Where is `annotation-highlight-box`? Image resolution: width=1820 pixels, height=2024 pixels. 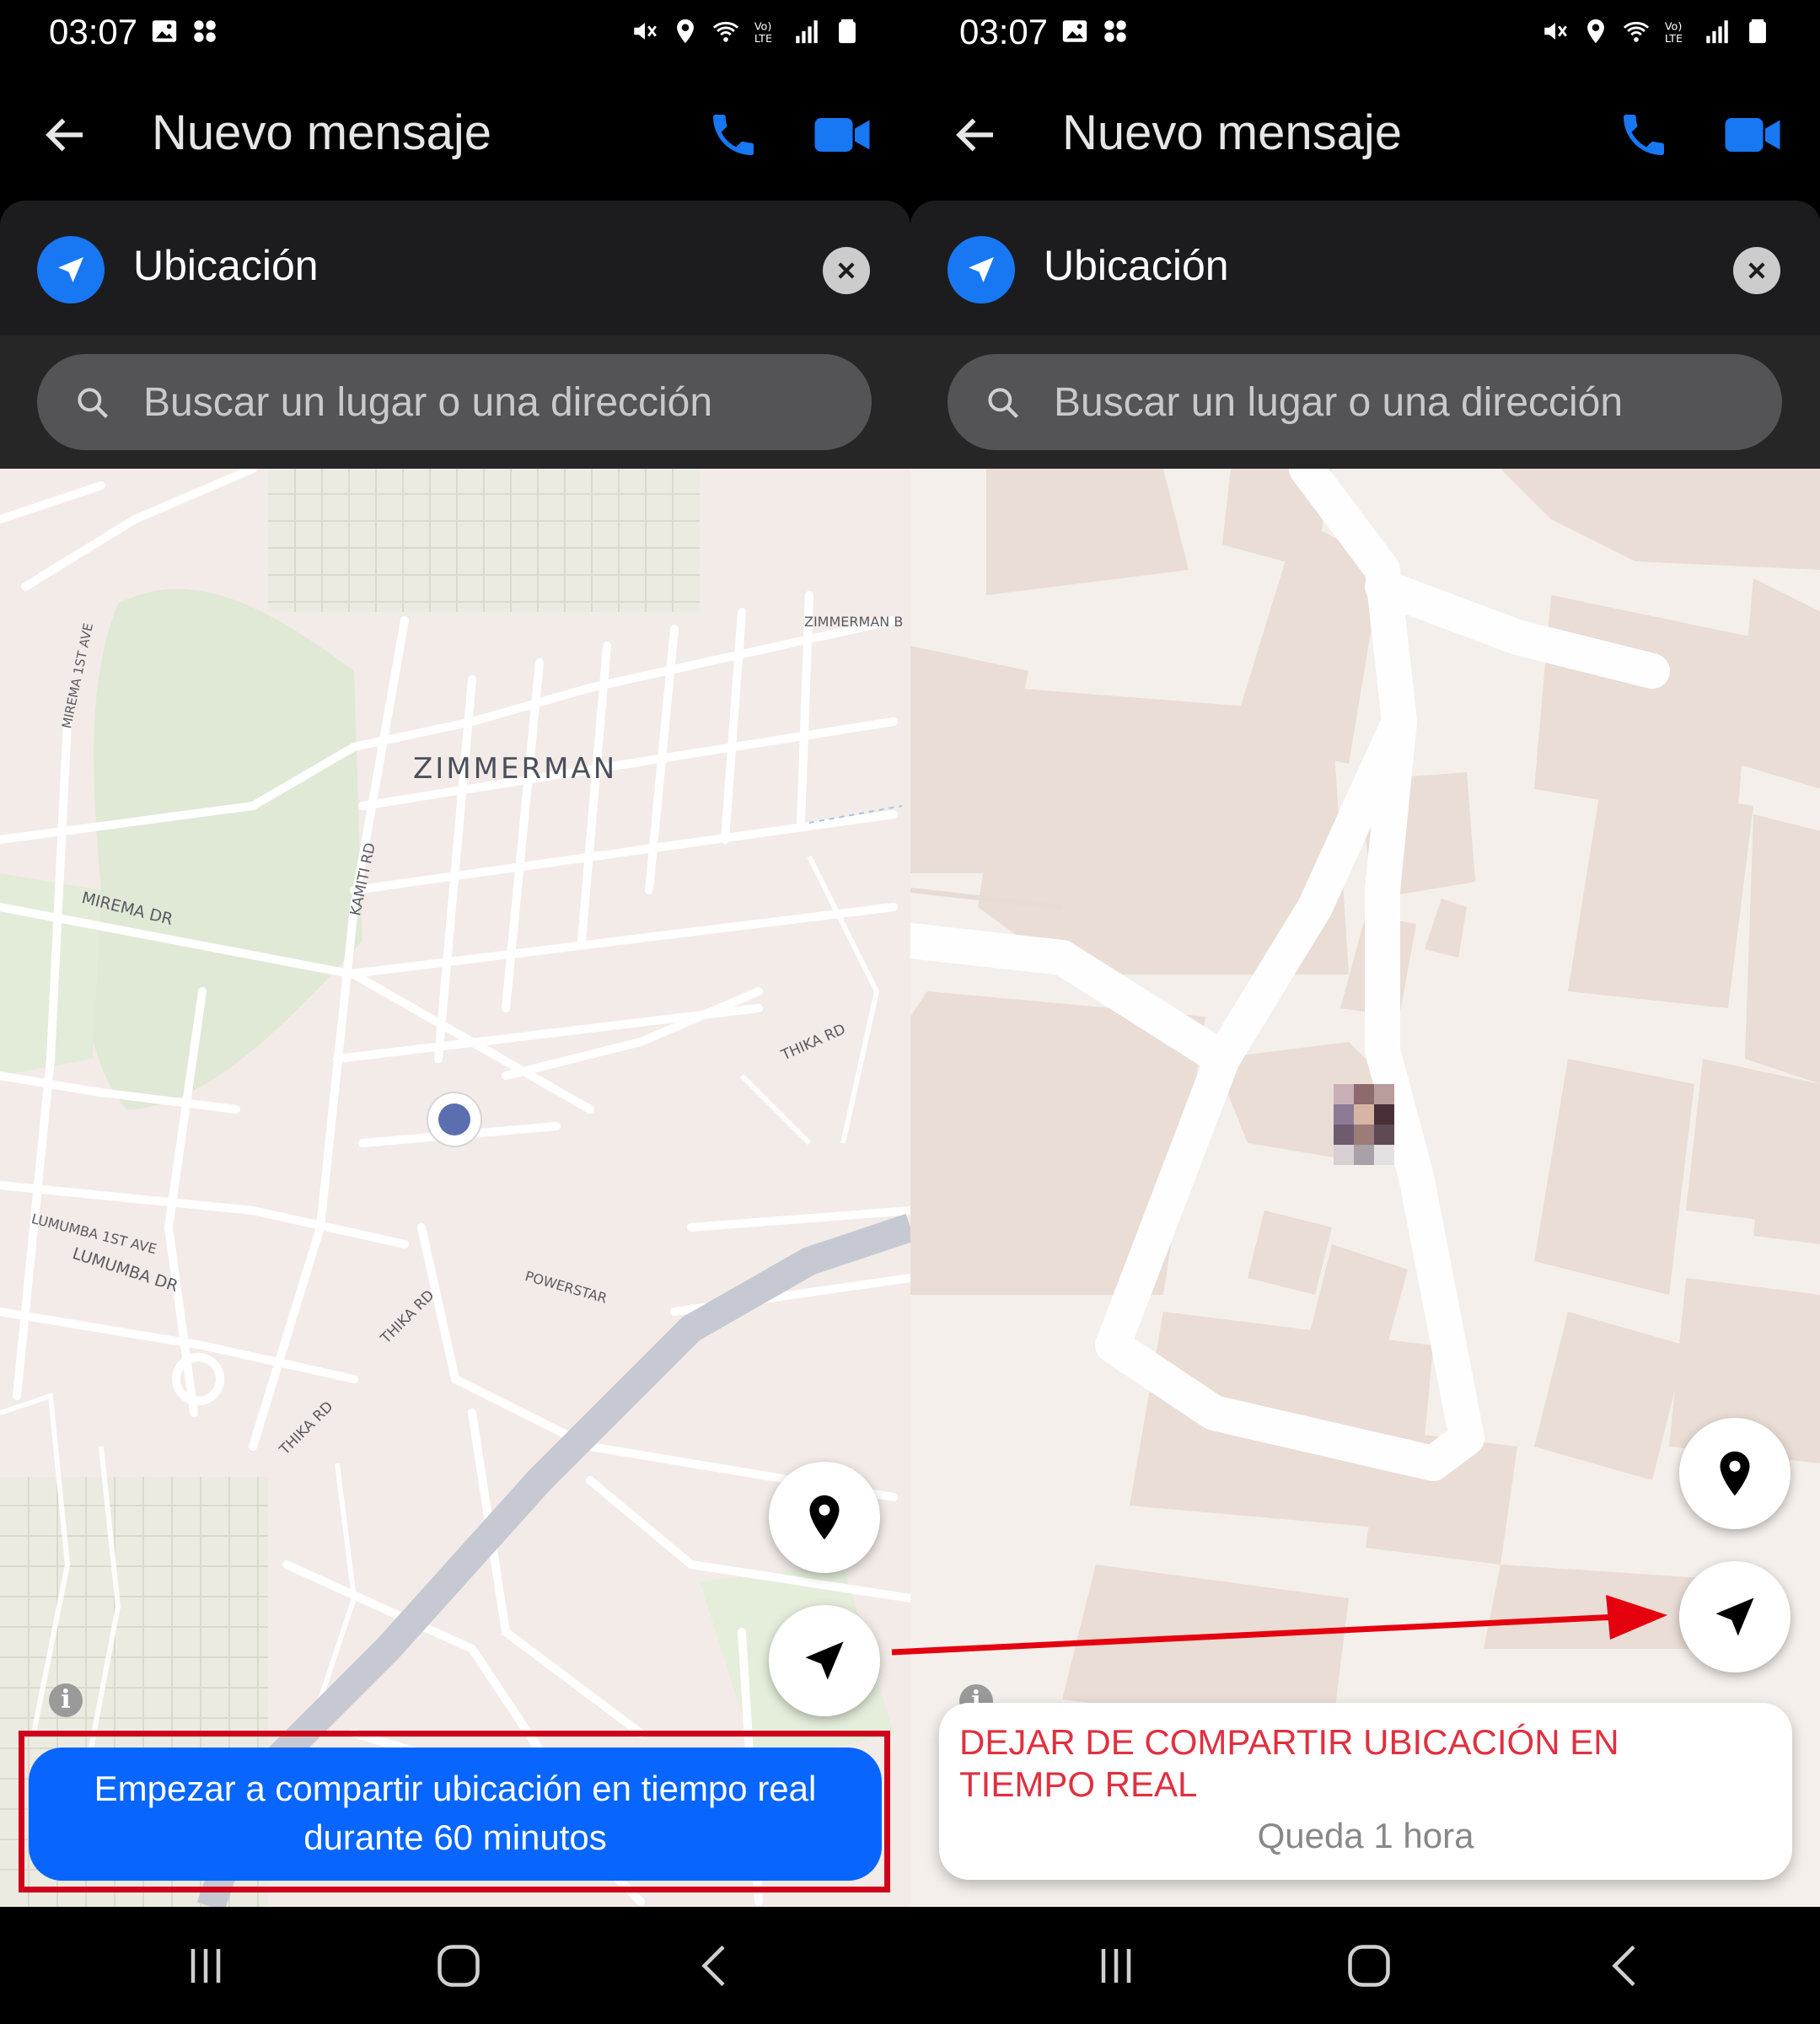 annotation-highlight-box is located at coordinates (454, 1812).